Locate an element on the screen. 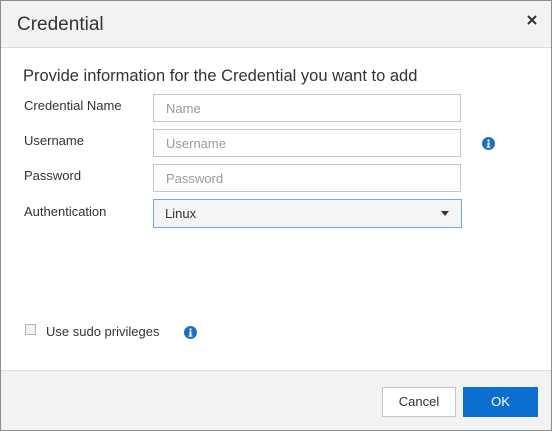 Image resolution: width=552 pixels, height=431 pixels. close-icon is located at coordinates (532, 20).